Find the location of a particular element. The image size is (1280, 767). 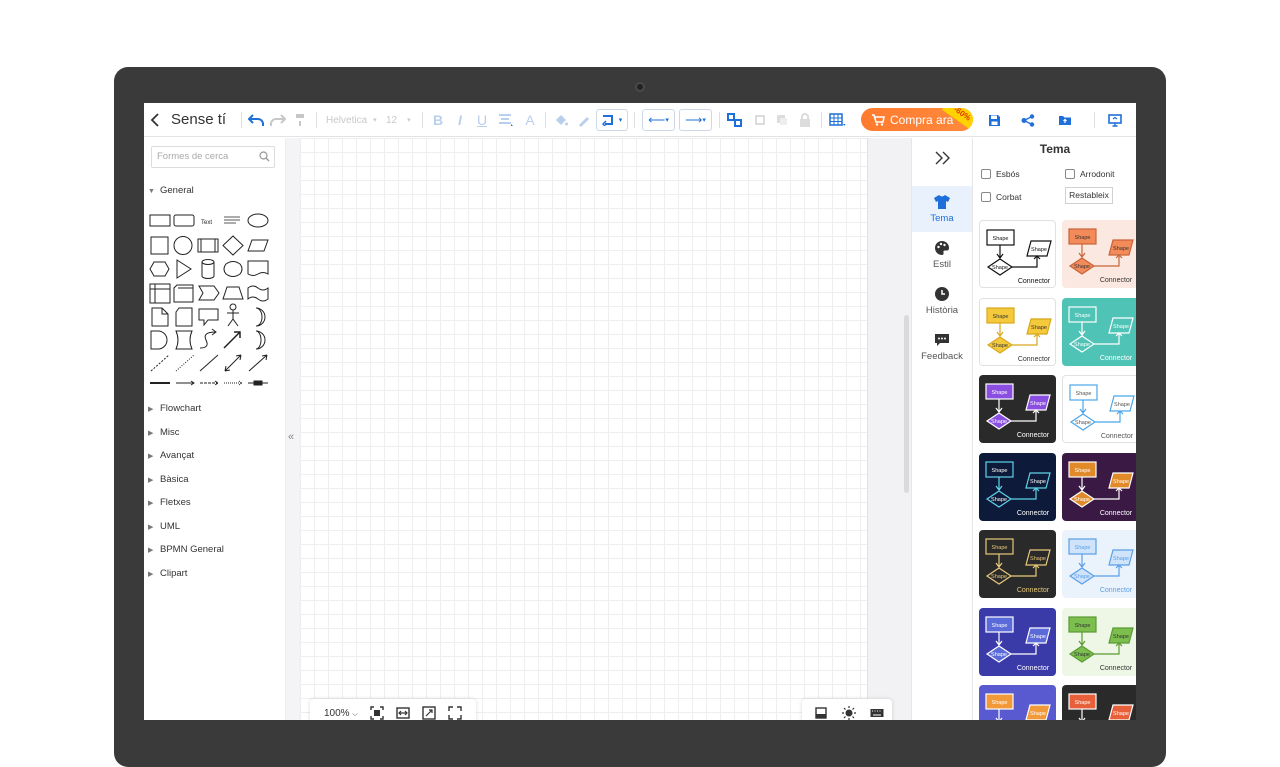

curved-checkbox: Corbat is located at coordinates (1001, 197).